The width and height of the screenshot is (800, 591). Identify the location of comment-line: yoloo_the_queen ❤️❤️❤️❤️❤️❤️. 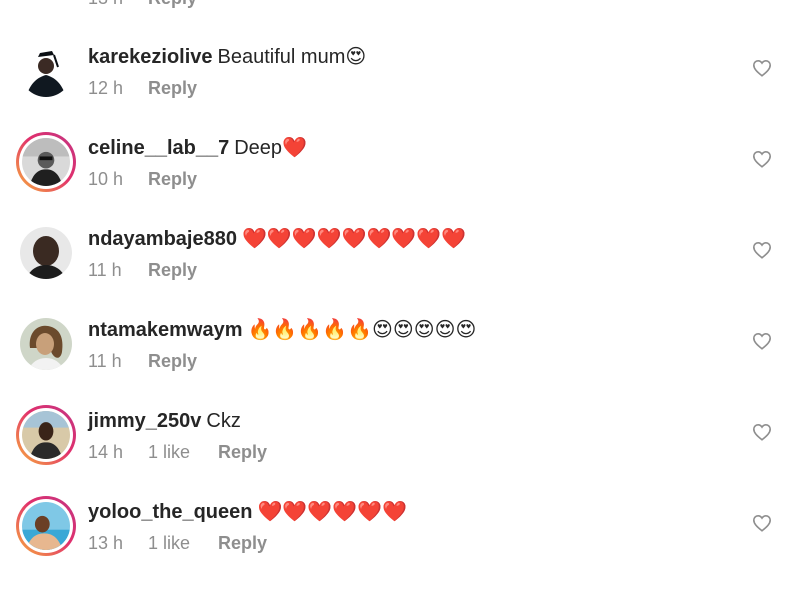
(247, 512).